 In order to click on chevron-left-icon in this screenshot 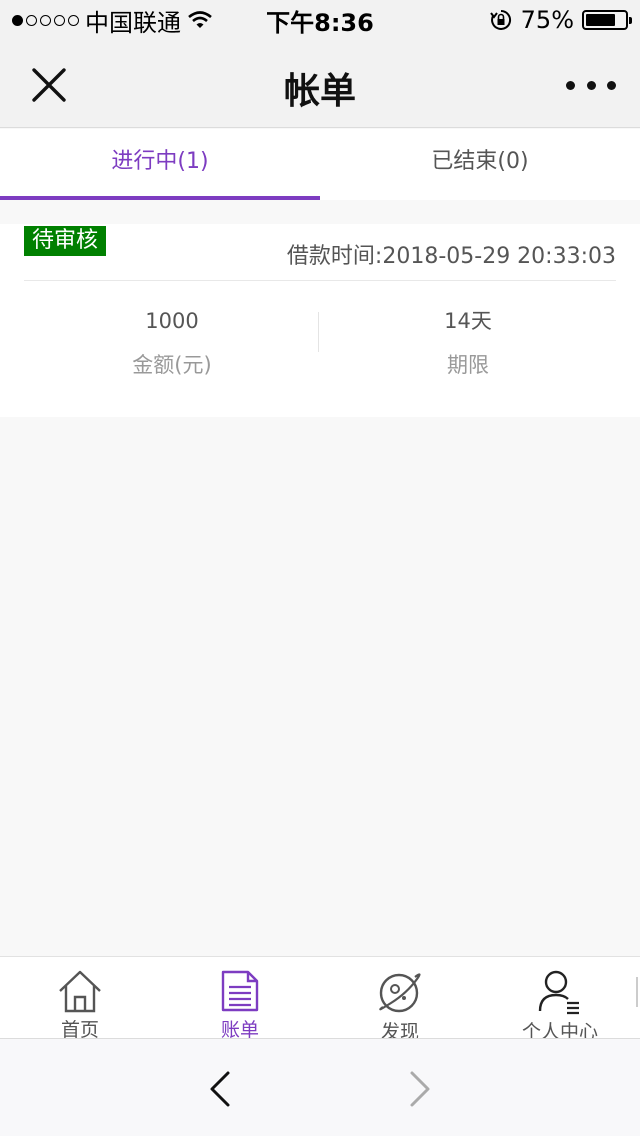, I will do `click(220, 1089)`.